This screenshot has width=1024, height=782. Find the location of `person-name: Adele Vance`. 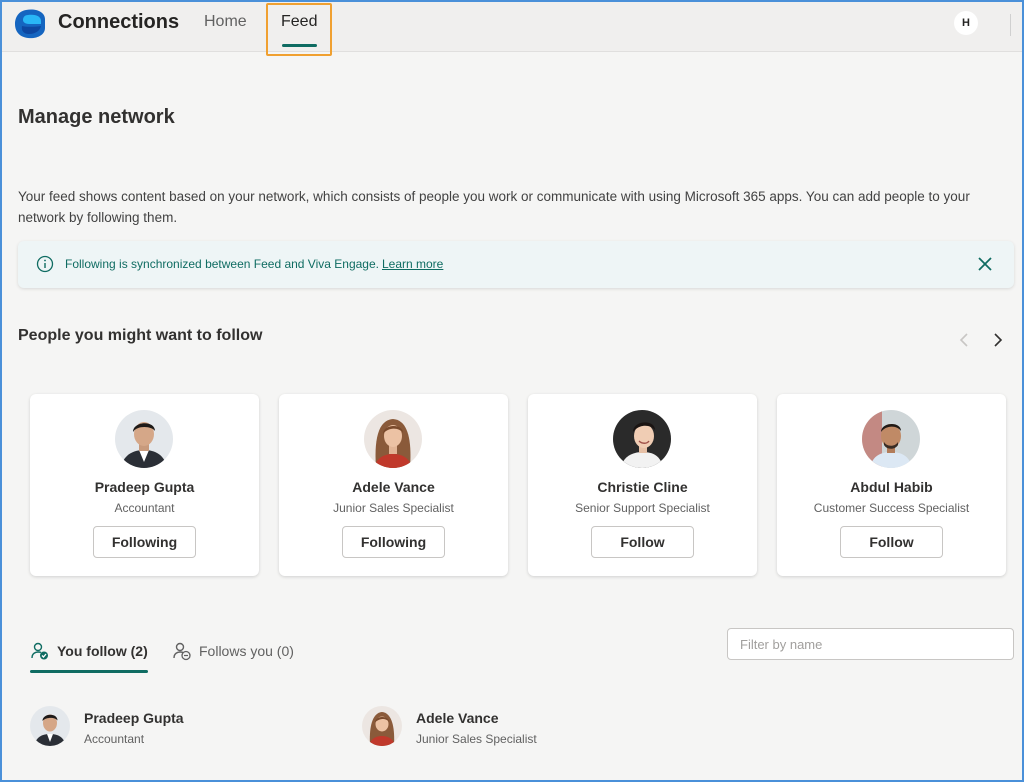

person-name: Adele Vance is located at coordinates (393, 487).